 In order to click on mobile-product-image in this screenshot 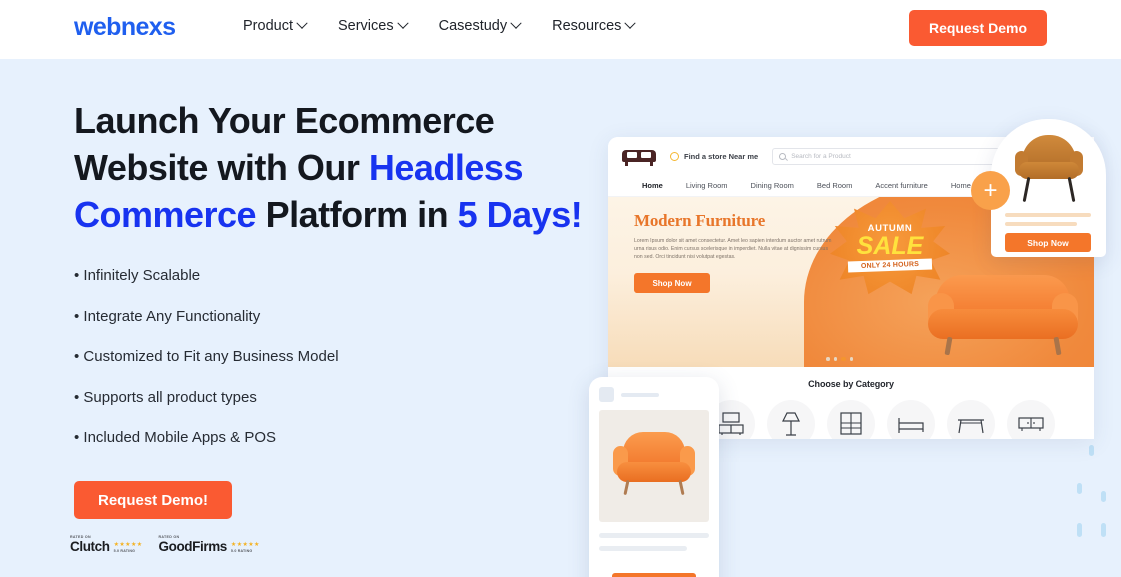, I will do `click(654, 466)`.